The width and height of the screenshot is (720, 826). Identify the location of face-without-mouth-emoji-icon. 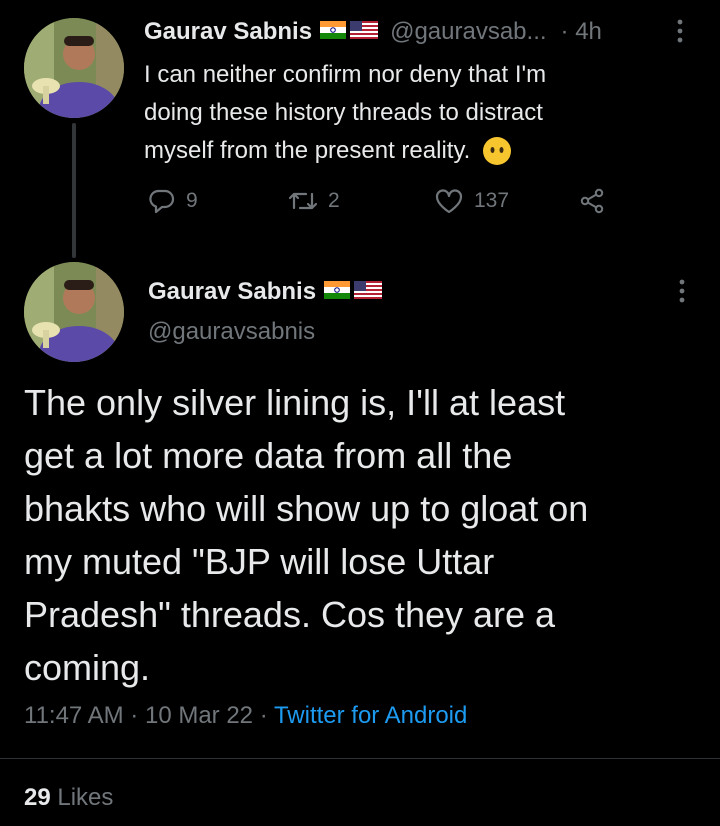
(497, 151).